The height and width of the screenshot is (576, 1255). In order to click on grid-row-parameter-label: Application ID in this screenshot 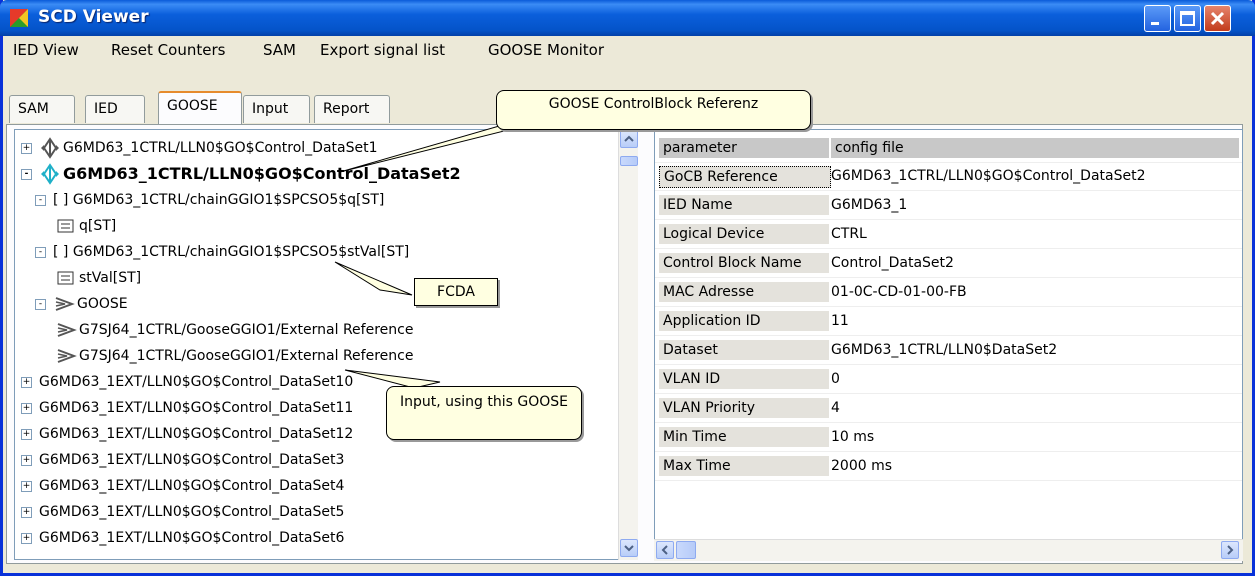, I will do `click(712, 321)`.